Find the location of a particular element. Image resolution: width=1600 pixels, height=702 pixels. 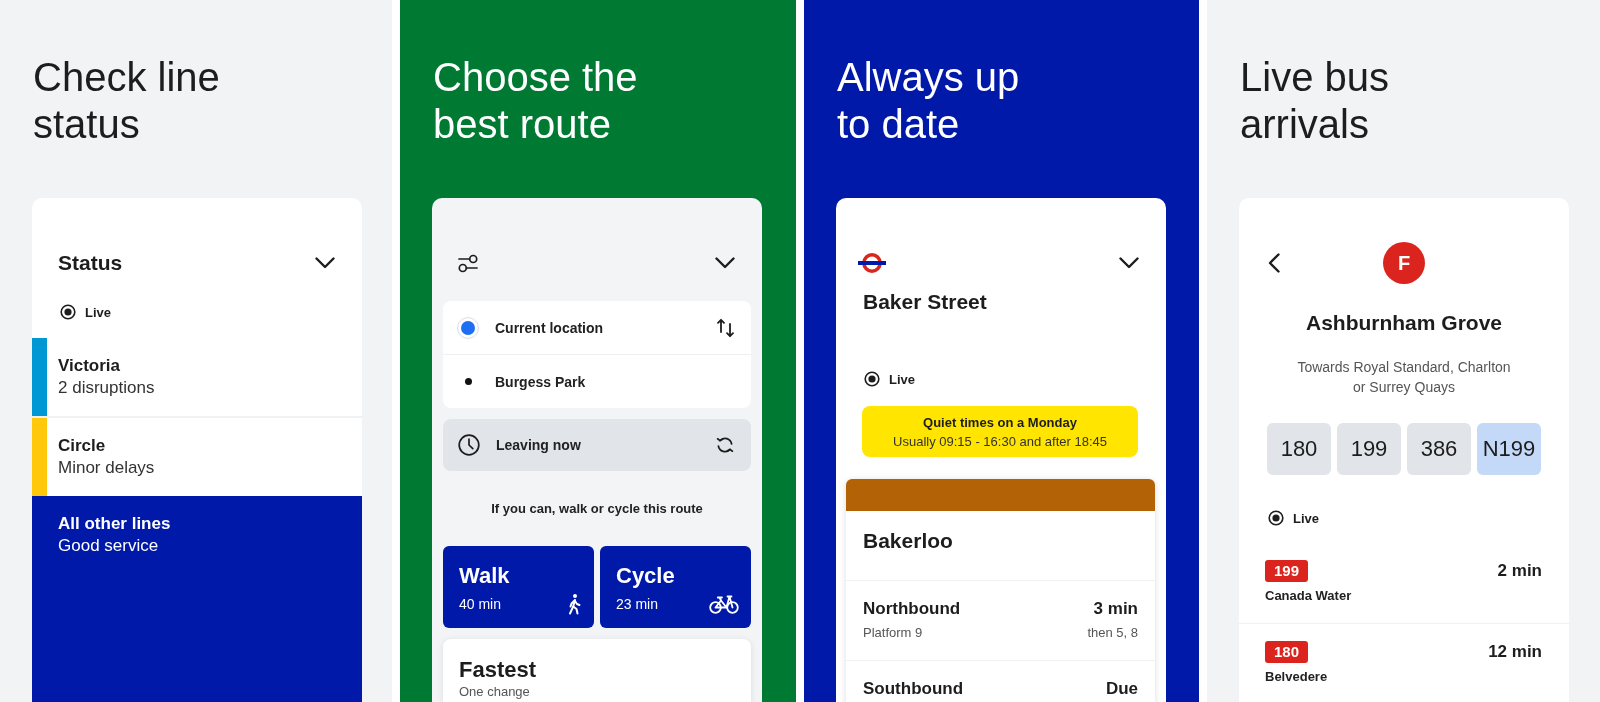

card-title: Status is located at coordinates (90, 263).